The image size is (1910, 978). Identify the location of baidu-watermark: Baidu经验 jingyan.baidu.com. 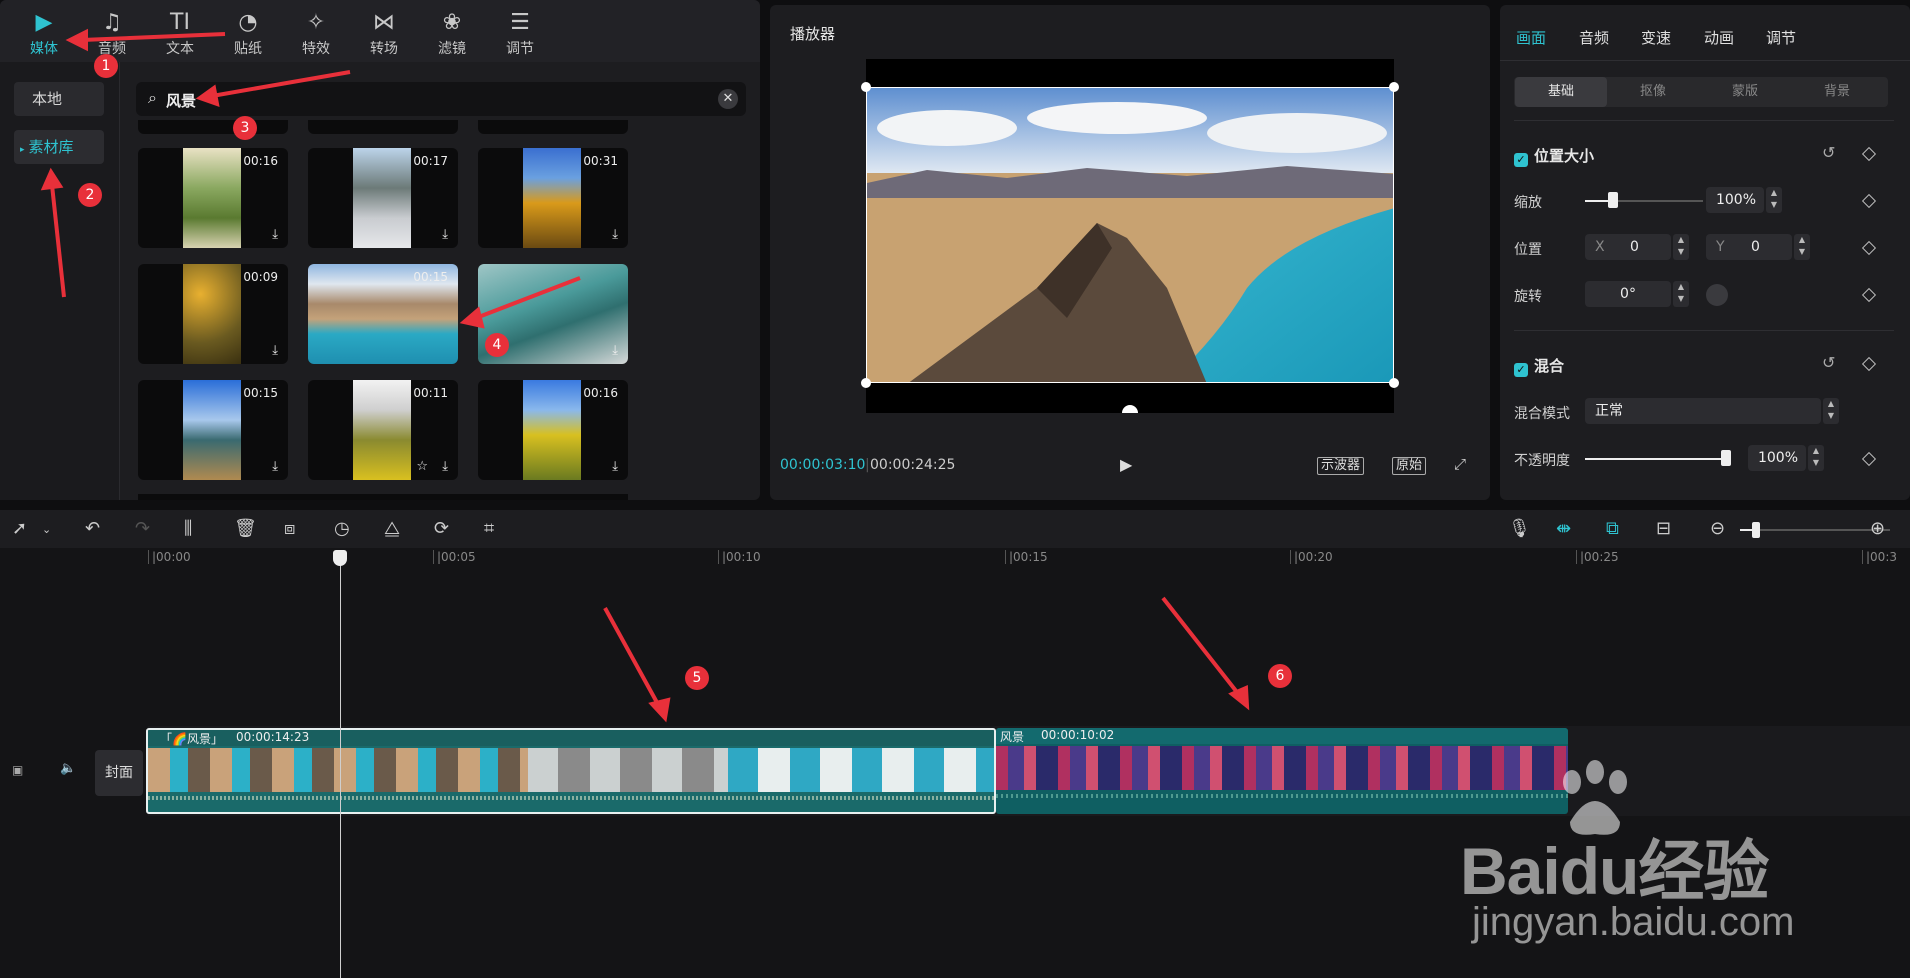
(1680, 865).